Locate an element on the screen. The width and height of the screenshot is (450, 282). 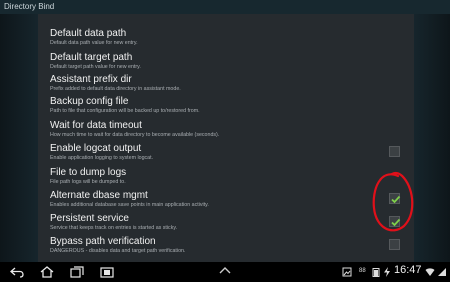
setting-title: Alternate dbase mgmt is located at coordinates (99, 195).